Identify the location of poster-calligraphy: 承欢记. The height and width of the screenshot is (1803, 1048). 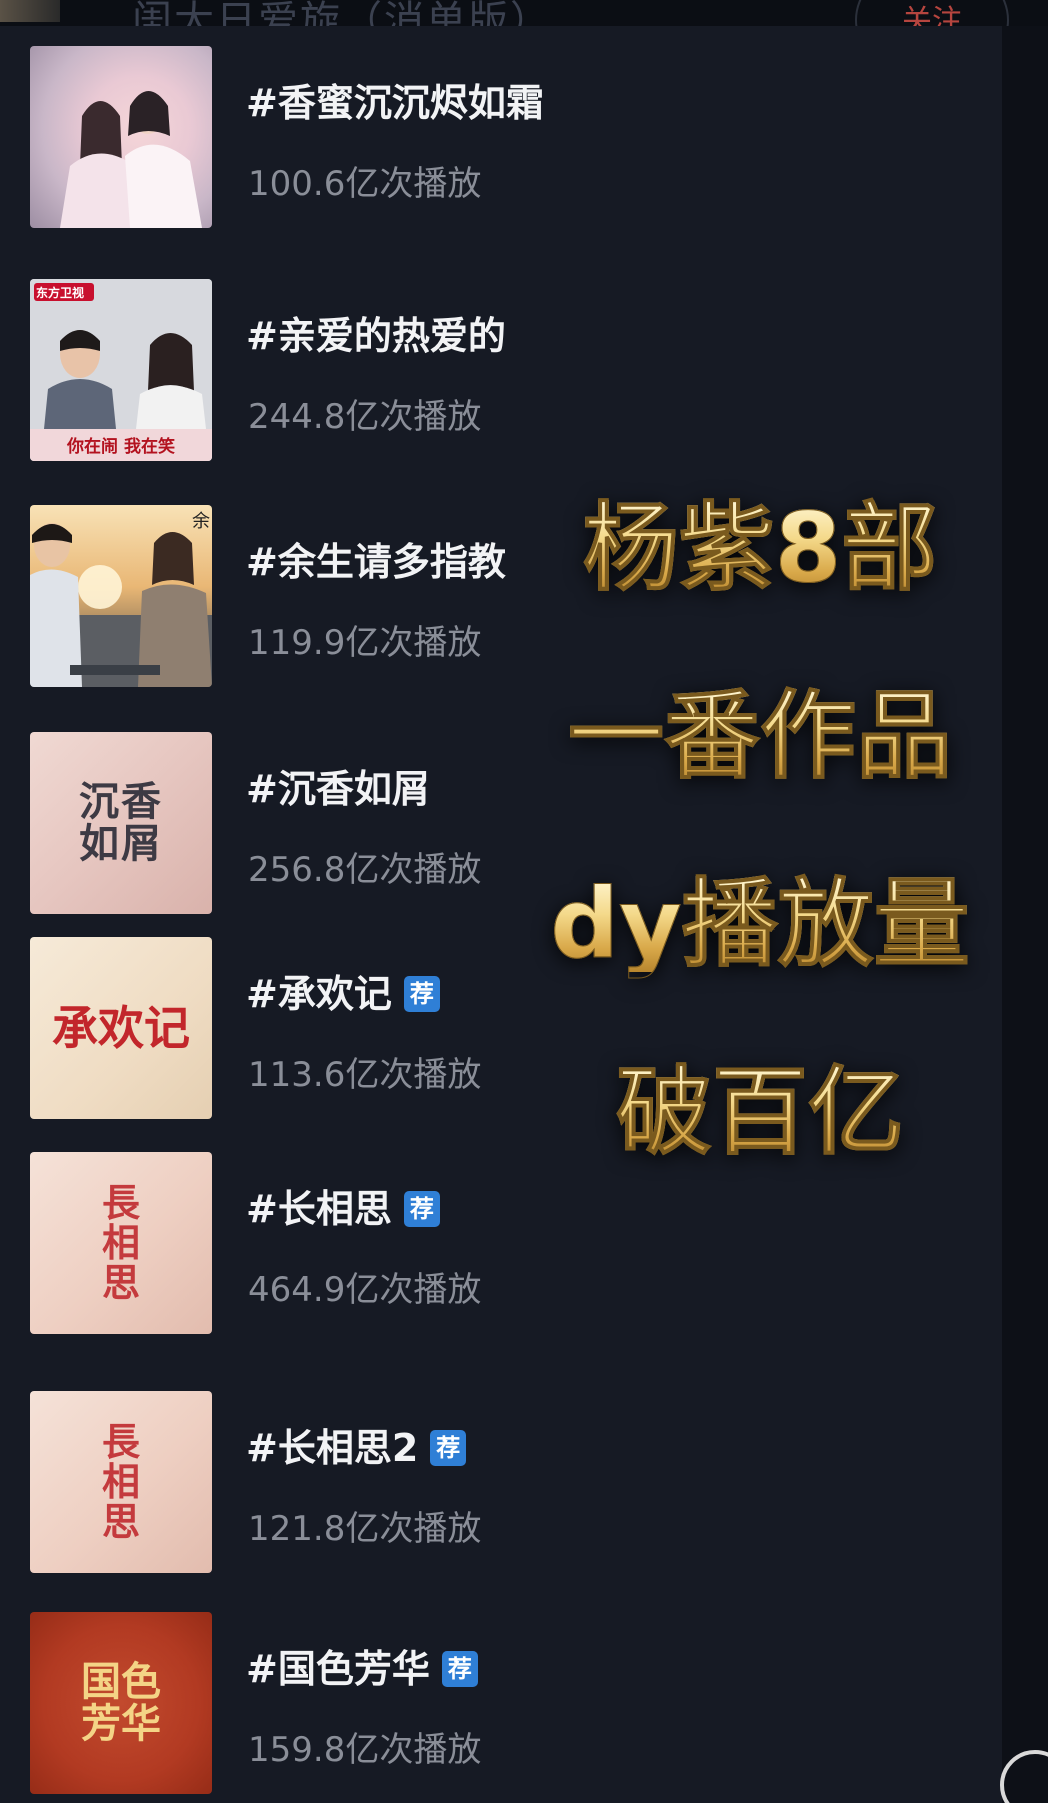
(121, 1027).